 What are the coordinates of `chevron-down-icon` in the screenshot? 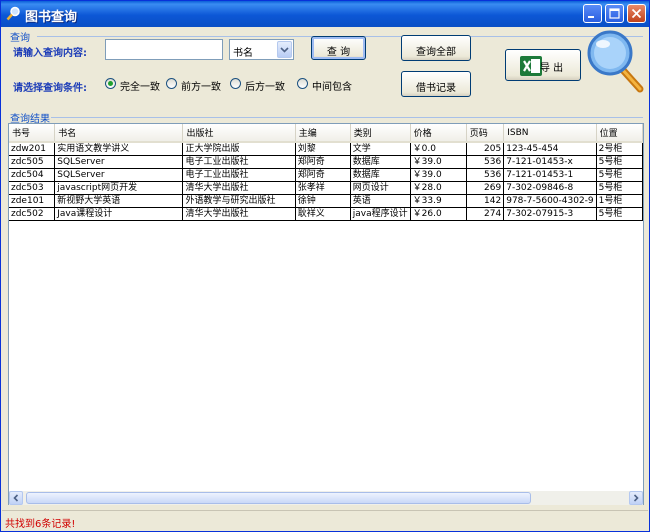 It's located at (284, 50).